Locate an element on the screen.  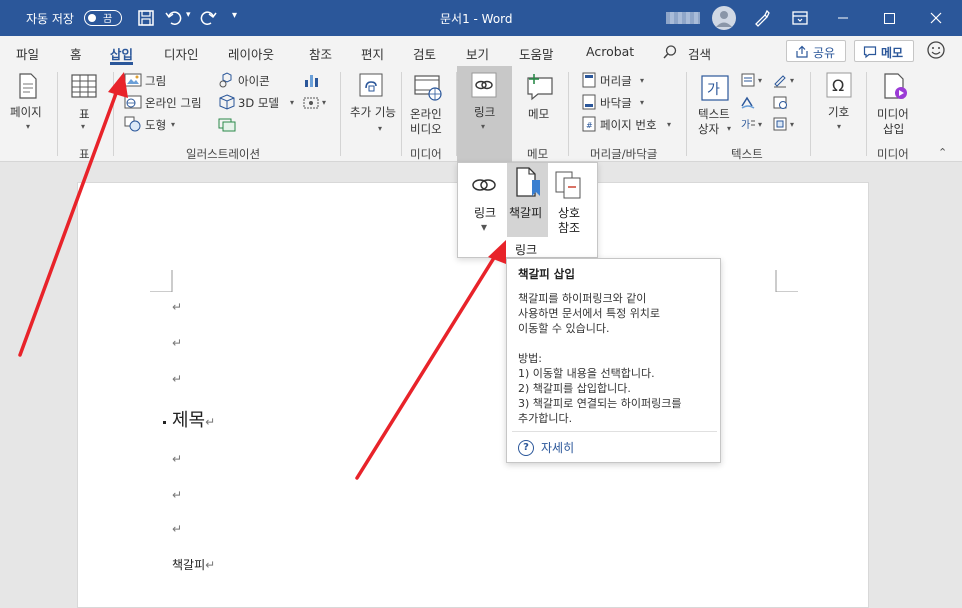
tab-references: 참조 is located at coordinates (320, 53).